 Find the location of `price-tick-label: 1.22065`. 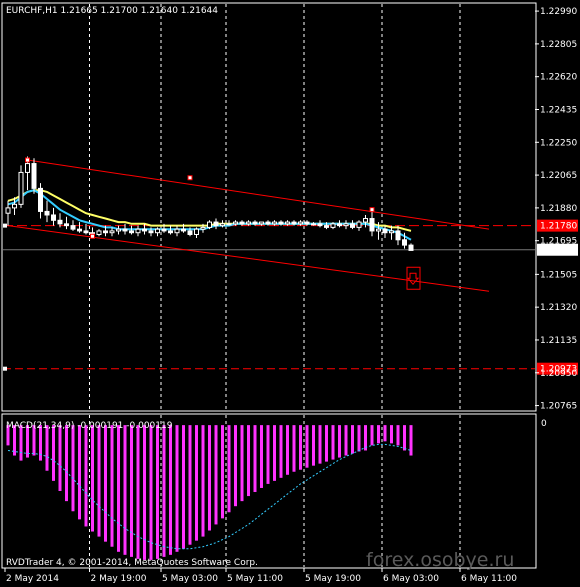

price-tick-label: 1.22065 is located at coordinates (558, 176).